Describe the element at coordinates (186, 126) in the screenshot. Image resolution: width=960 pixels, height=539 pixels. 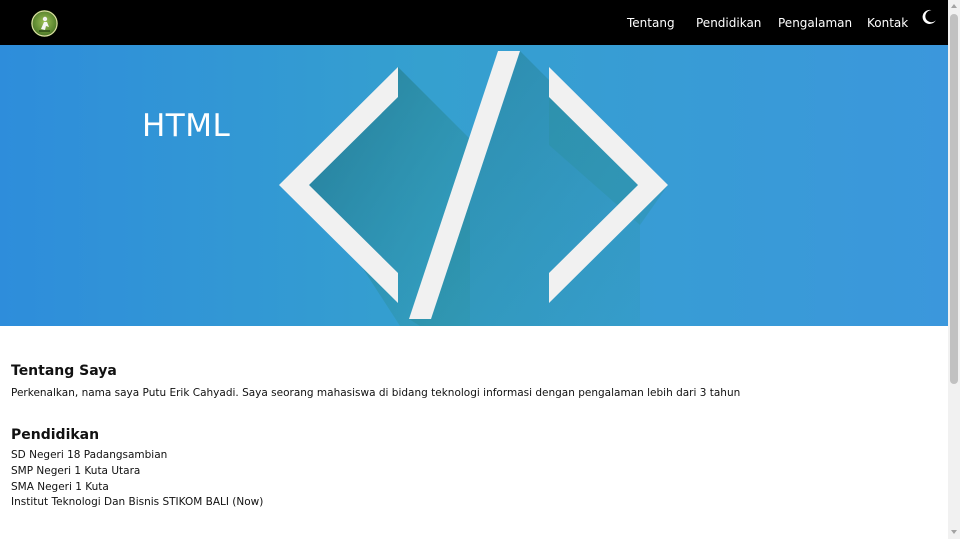
I see `hero-title: HTML` at that location.